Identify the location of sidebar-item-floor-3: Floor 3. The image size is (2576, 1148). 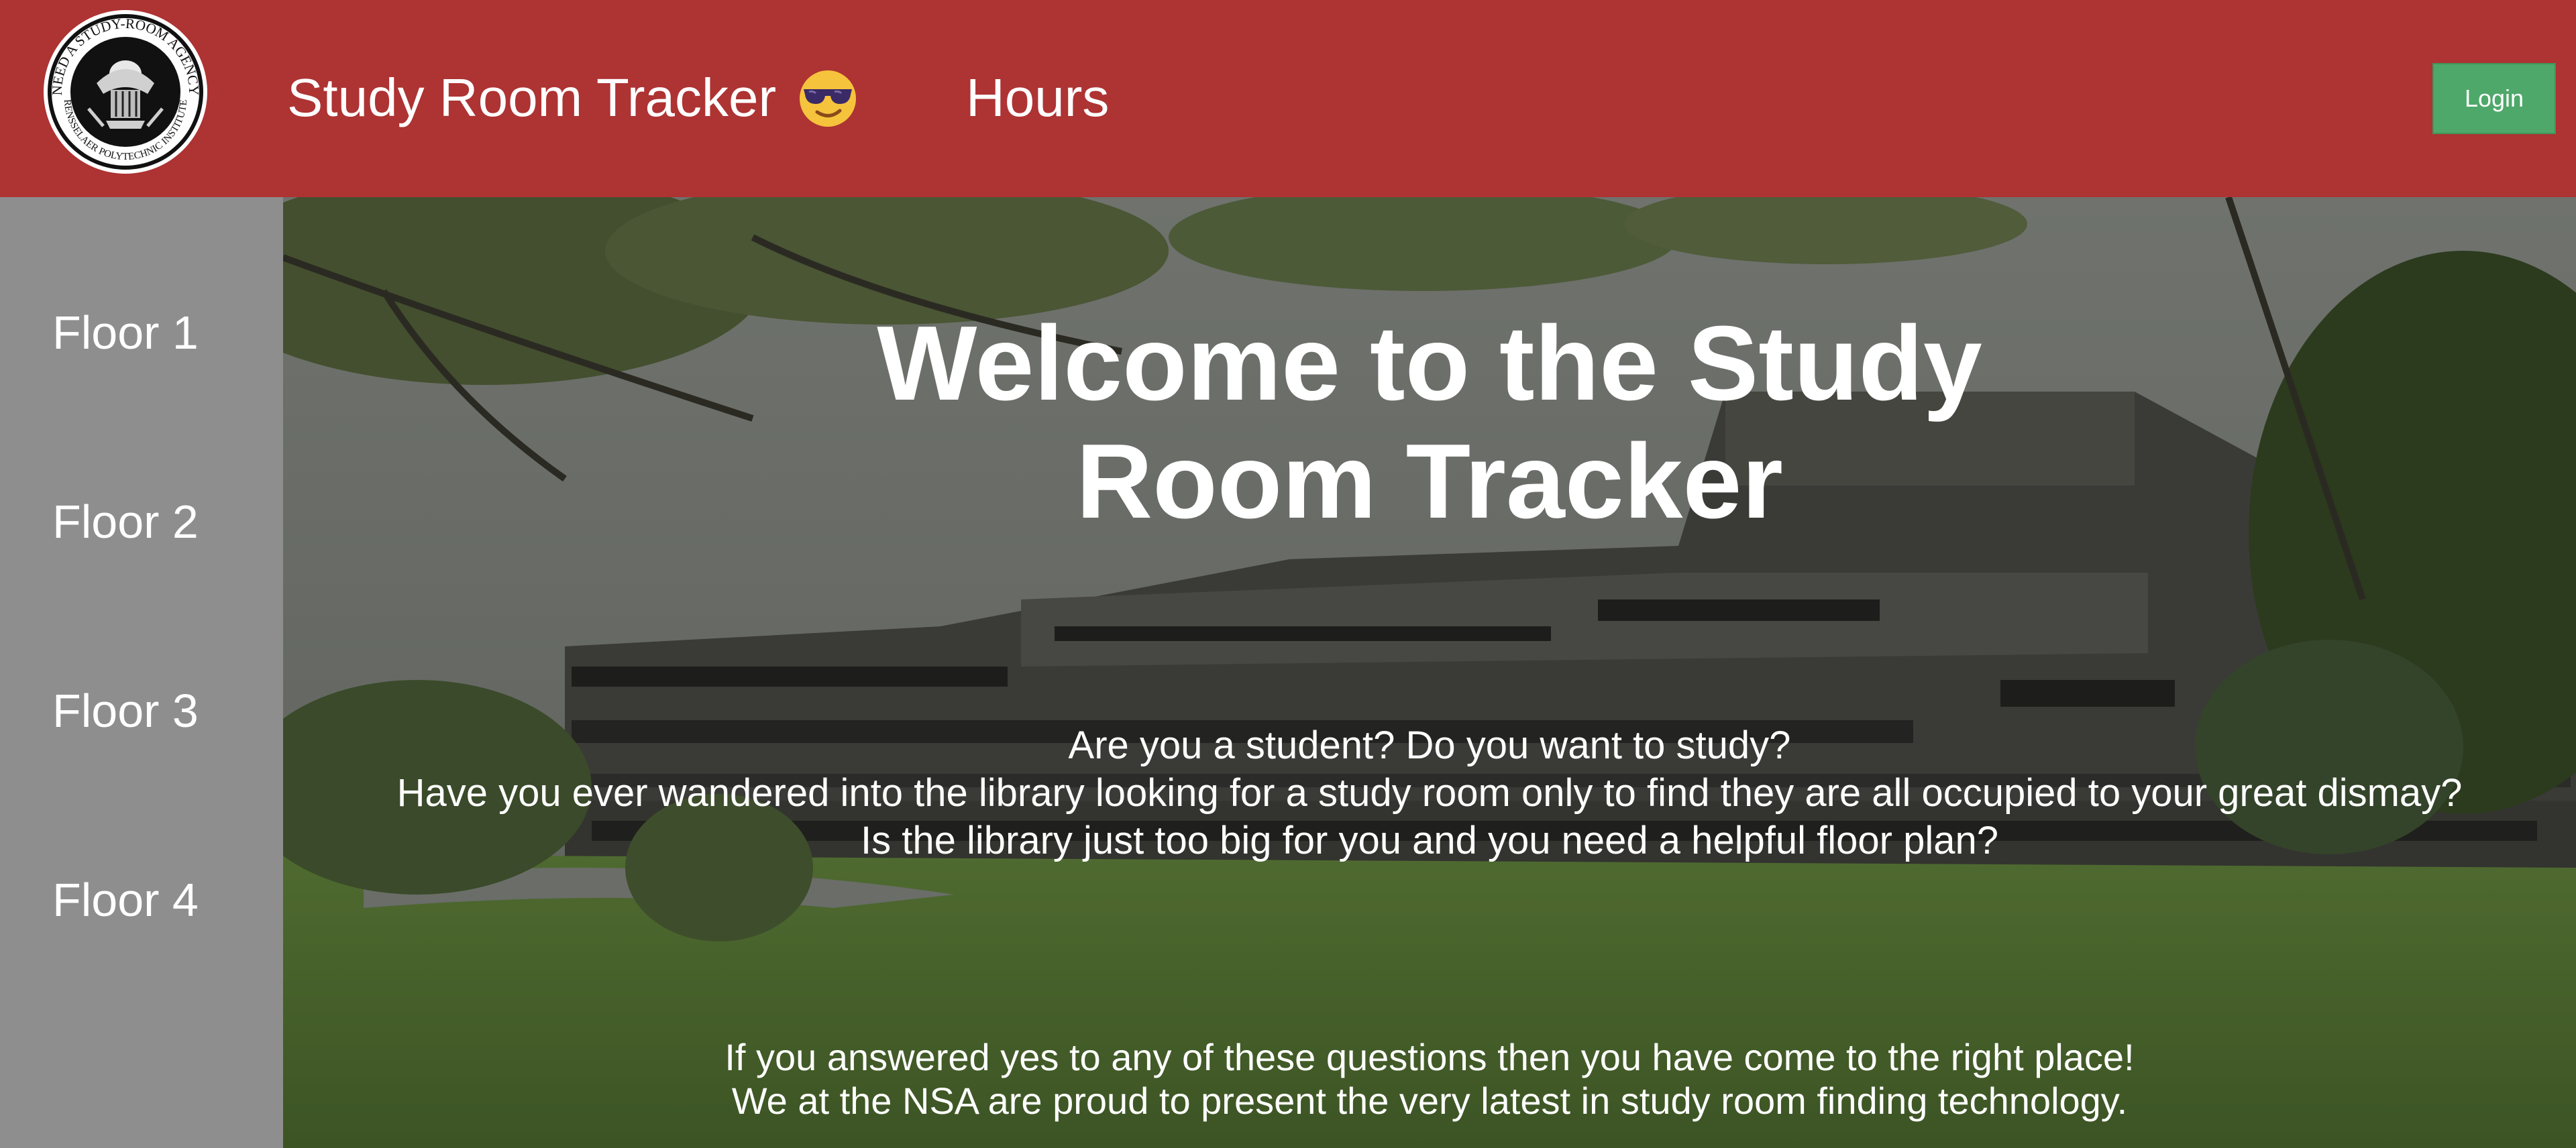
(125, 711).